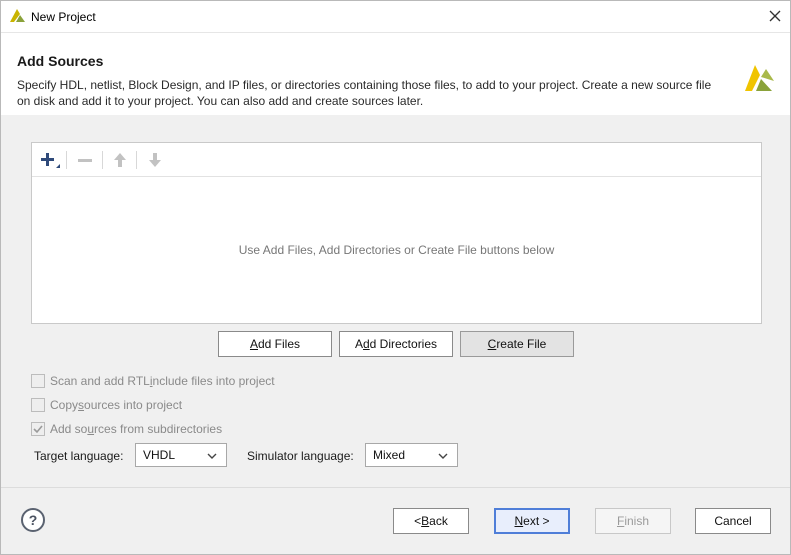  I want to click on finish-button: Finish, so click(633, 521).